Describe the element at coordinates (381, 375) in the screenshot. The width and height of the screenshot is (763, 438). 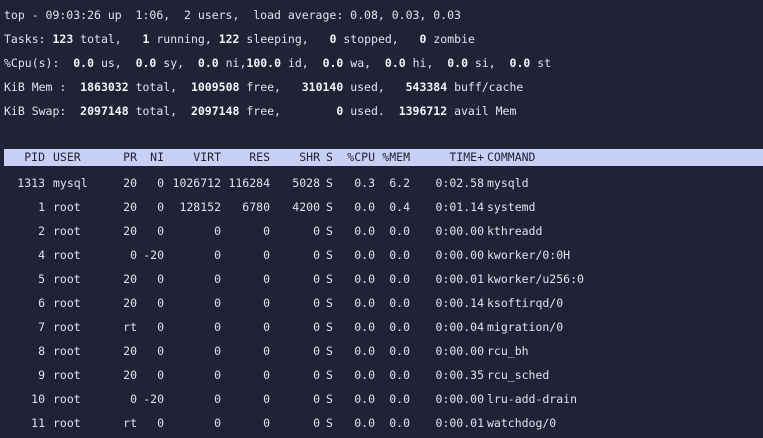
I see `process-row: 9 root 20 0 0 0 0 S 0.0 0.0 0:00.35 rcu_sched` at that location.